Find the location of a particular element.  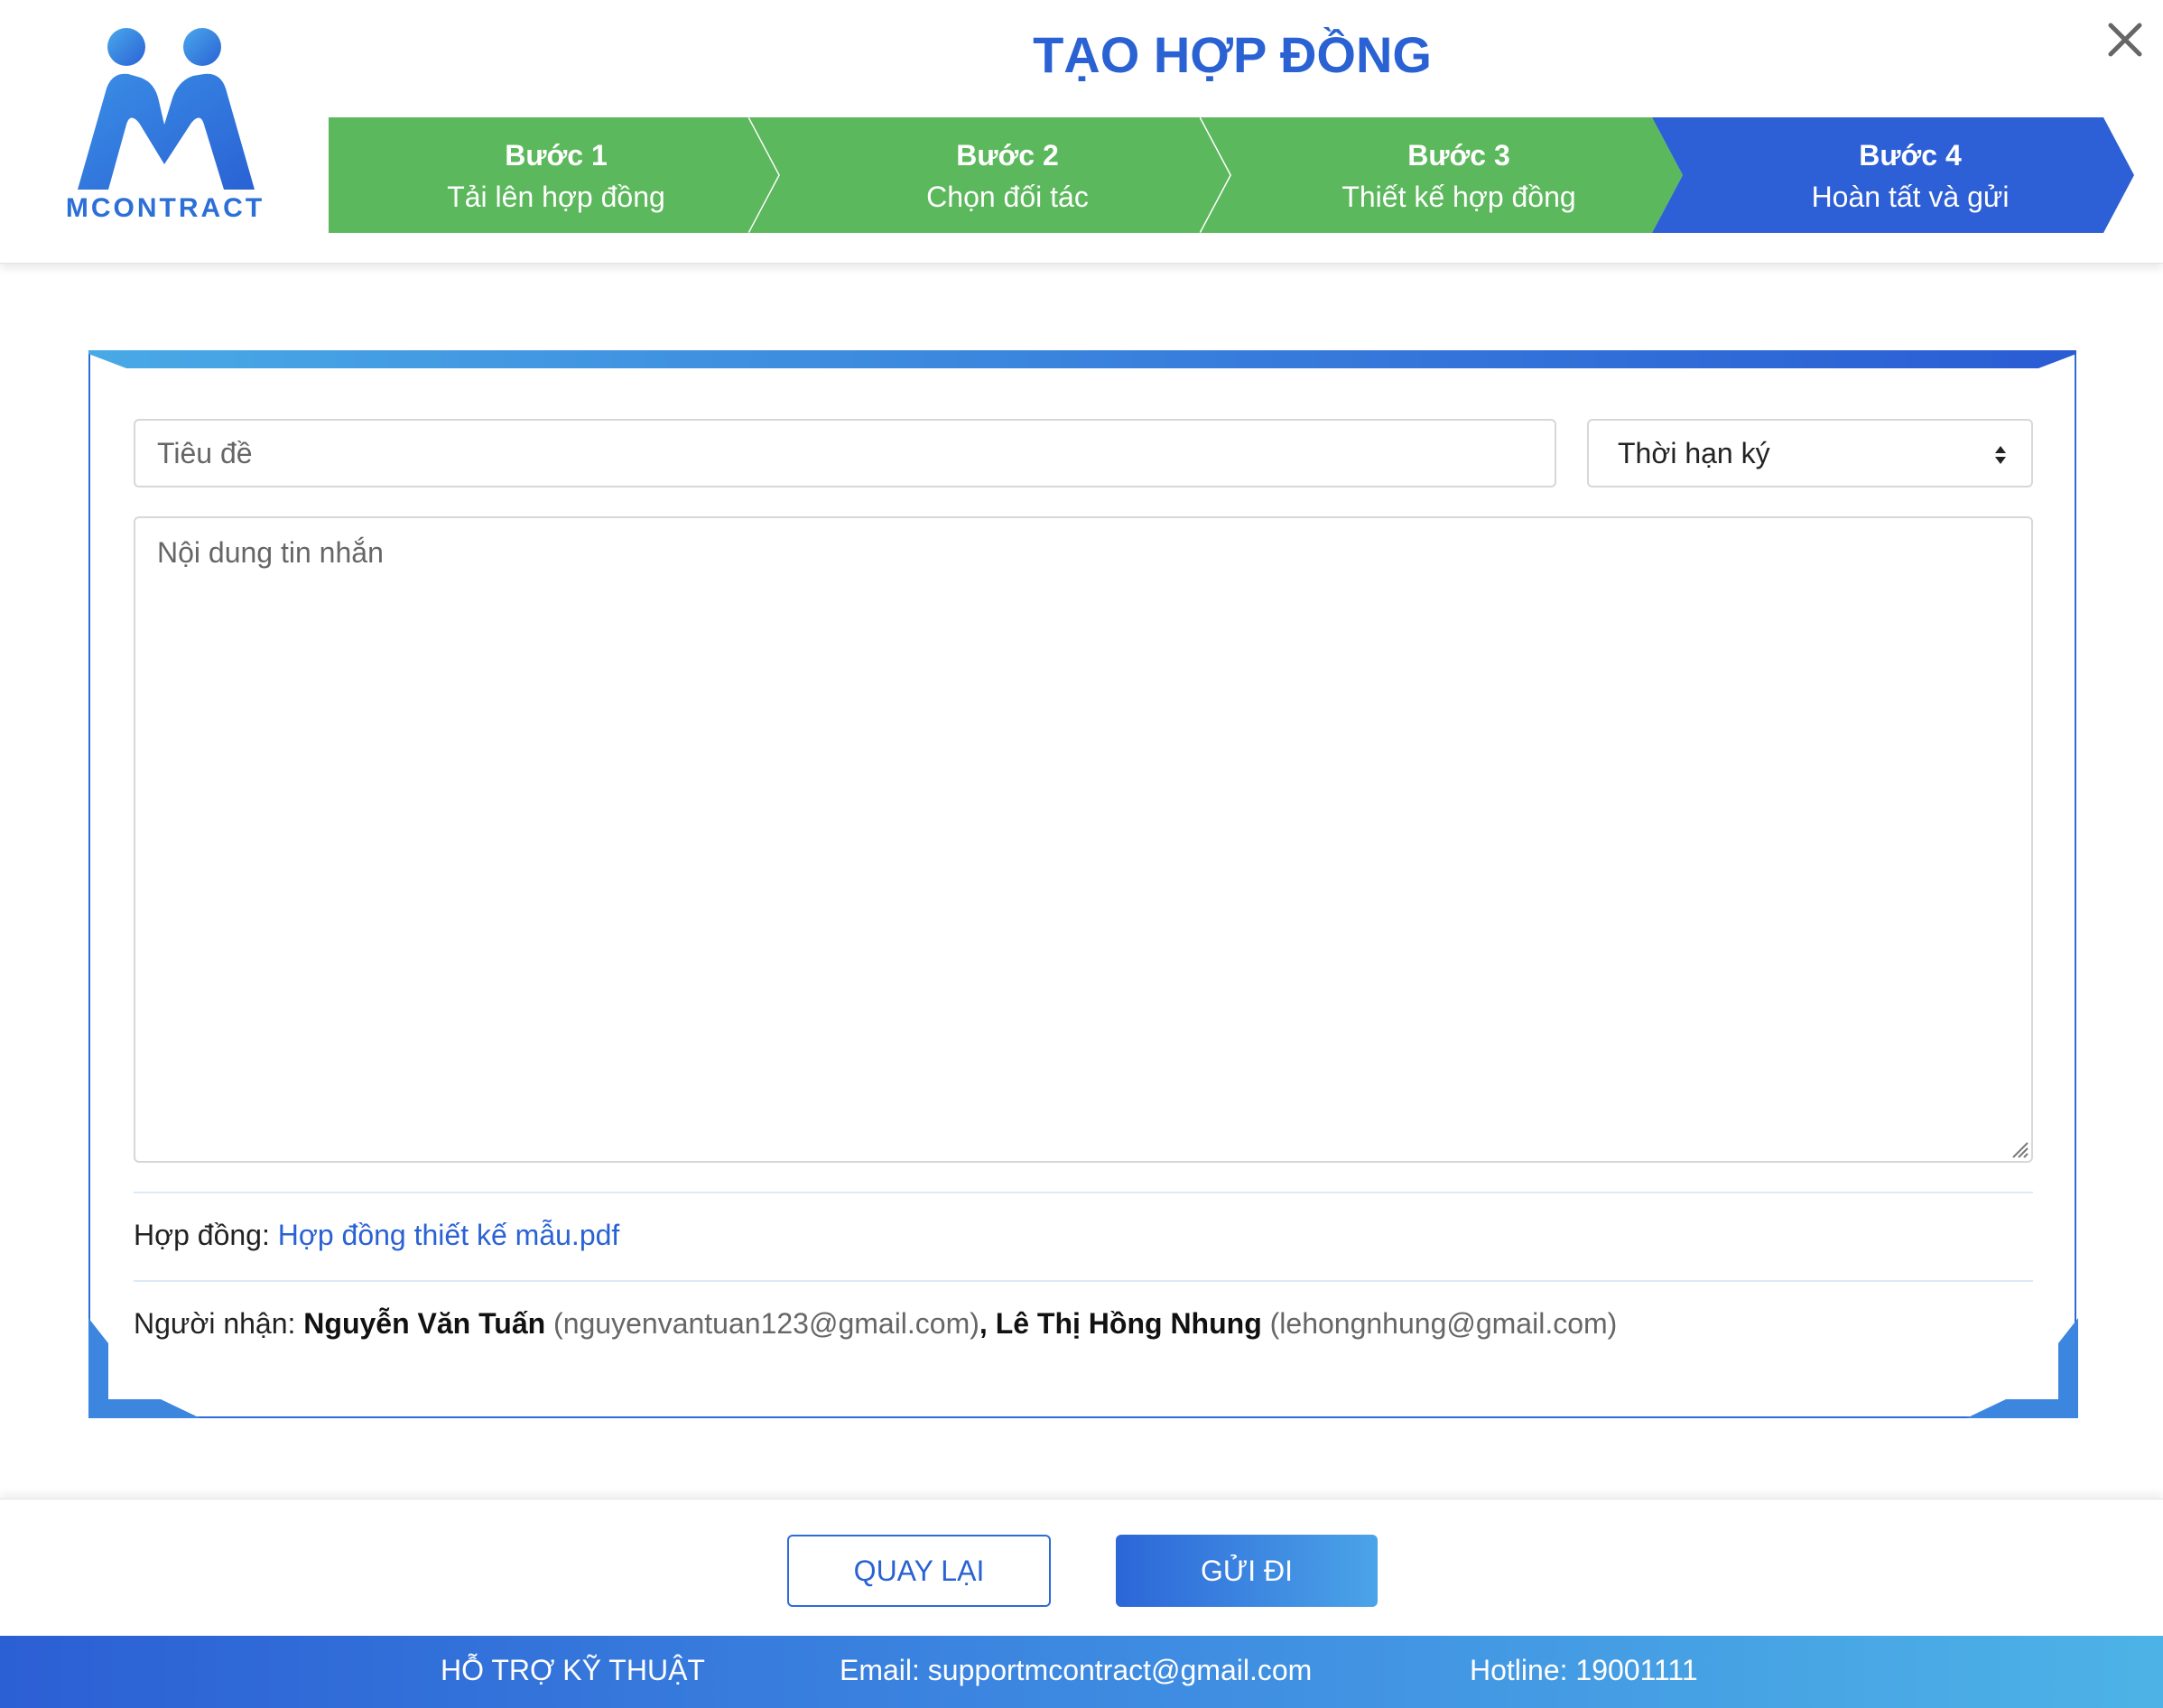

recipient-email: (nguyenvantuan123@gmail.com) is located at coordinates (766, 1323).